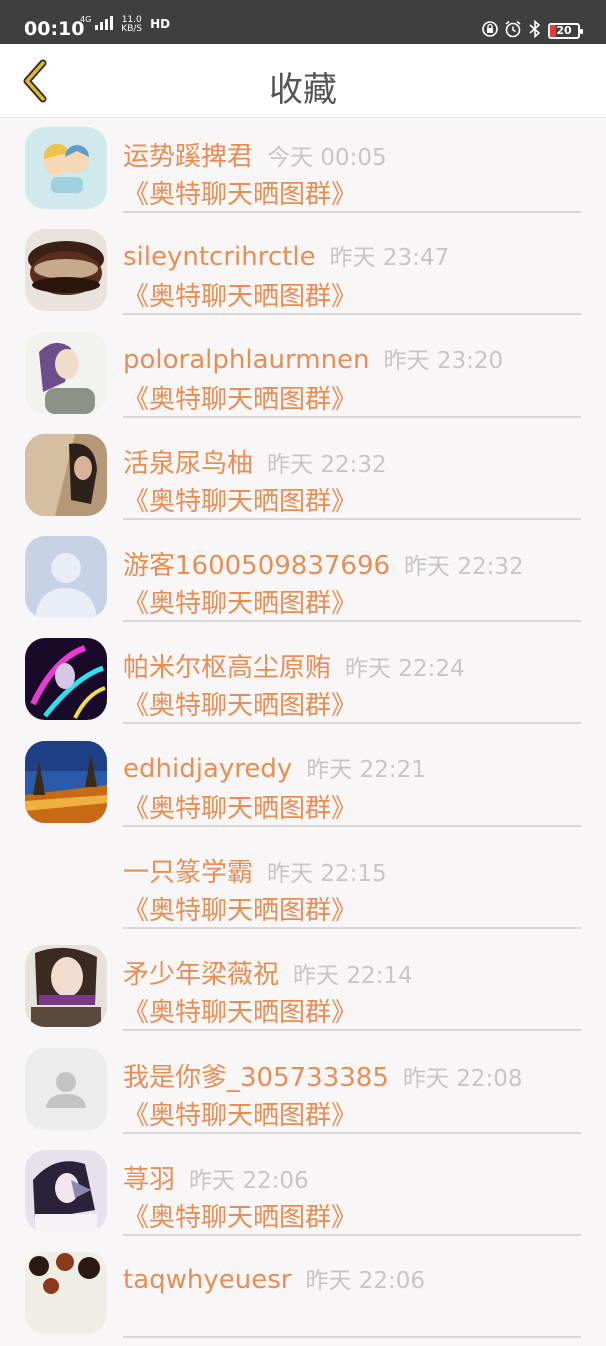  Describe the element at coordinates (246, 359) in the screenshot. I see `contact-name: poloralphlaurmnen` at that location.